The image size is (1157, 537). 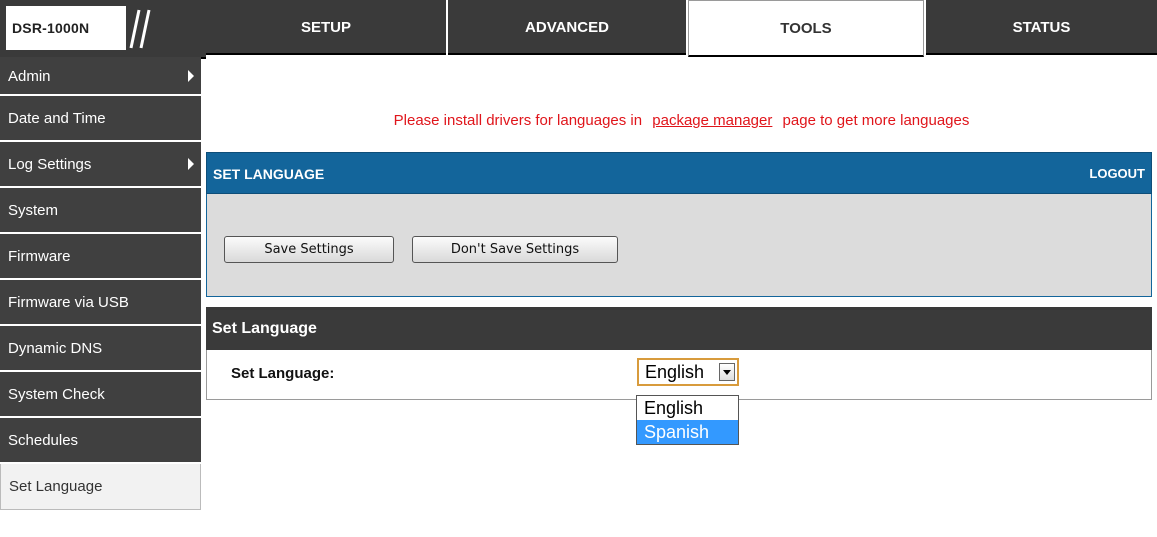 I want to click on sidebar-item-firmware-via-usb: Firmware via USB, so click(x=100, y=303).